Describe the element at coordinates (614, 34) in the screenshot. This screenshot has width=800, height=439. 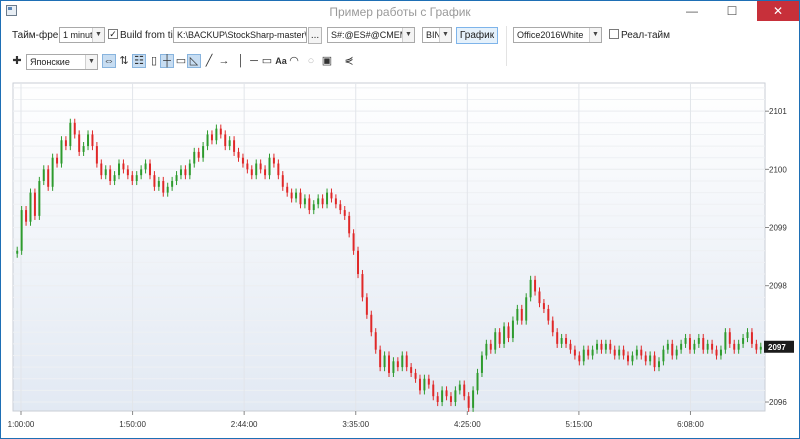
I see `realtime-checkbox` at that location.